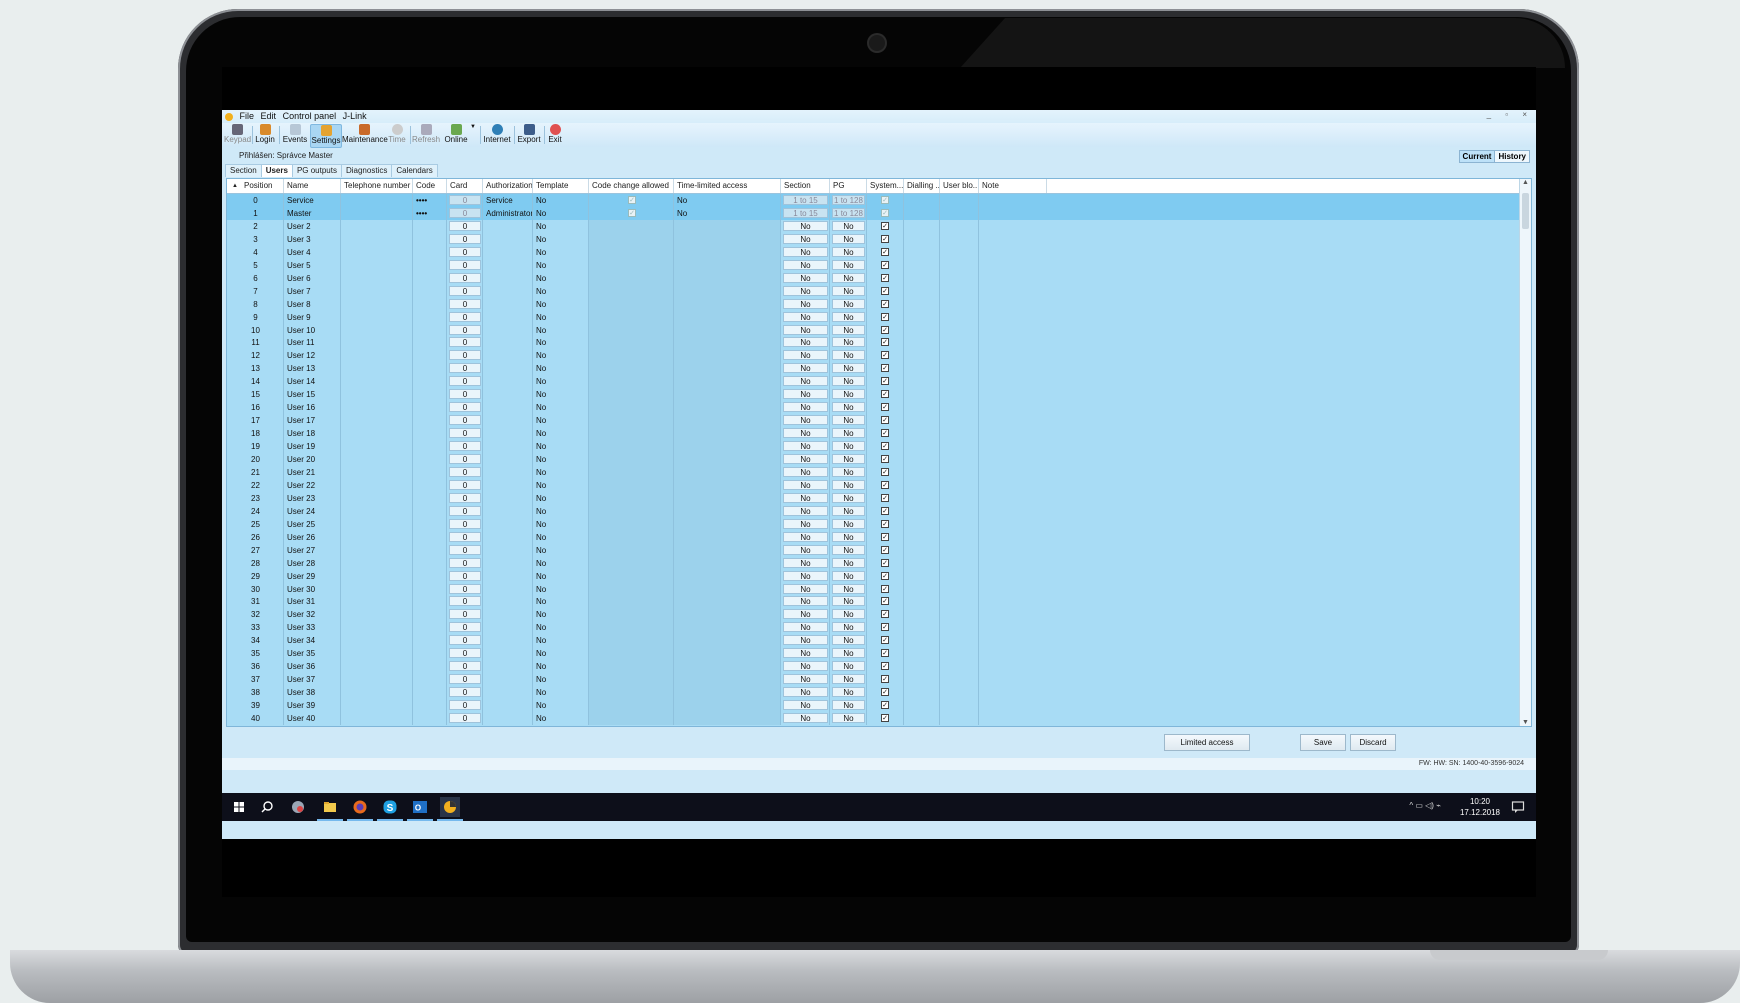  I want to click on table-row: 11 User 11 0 No No No ✓, so click(873, 343).